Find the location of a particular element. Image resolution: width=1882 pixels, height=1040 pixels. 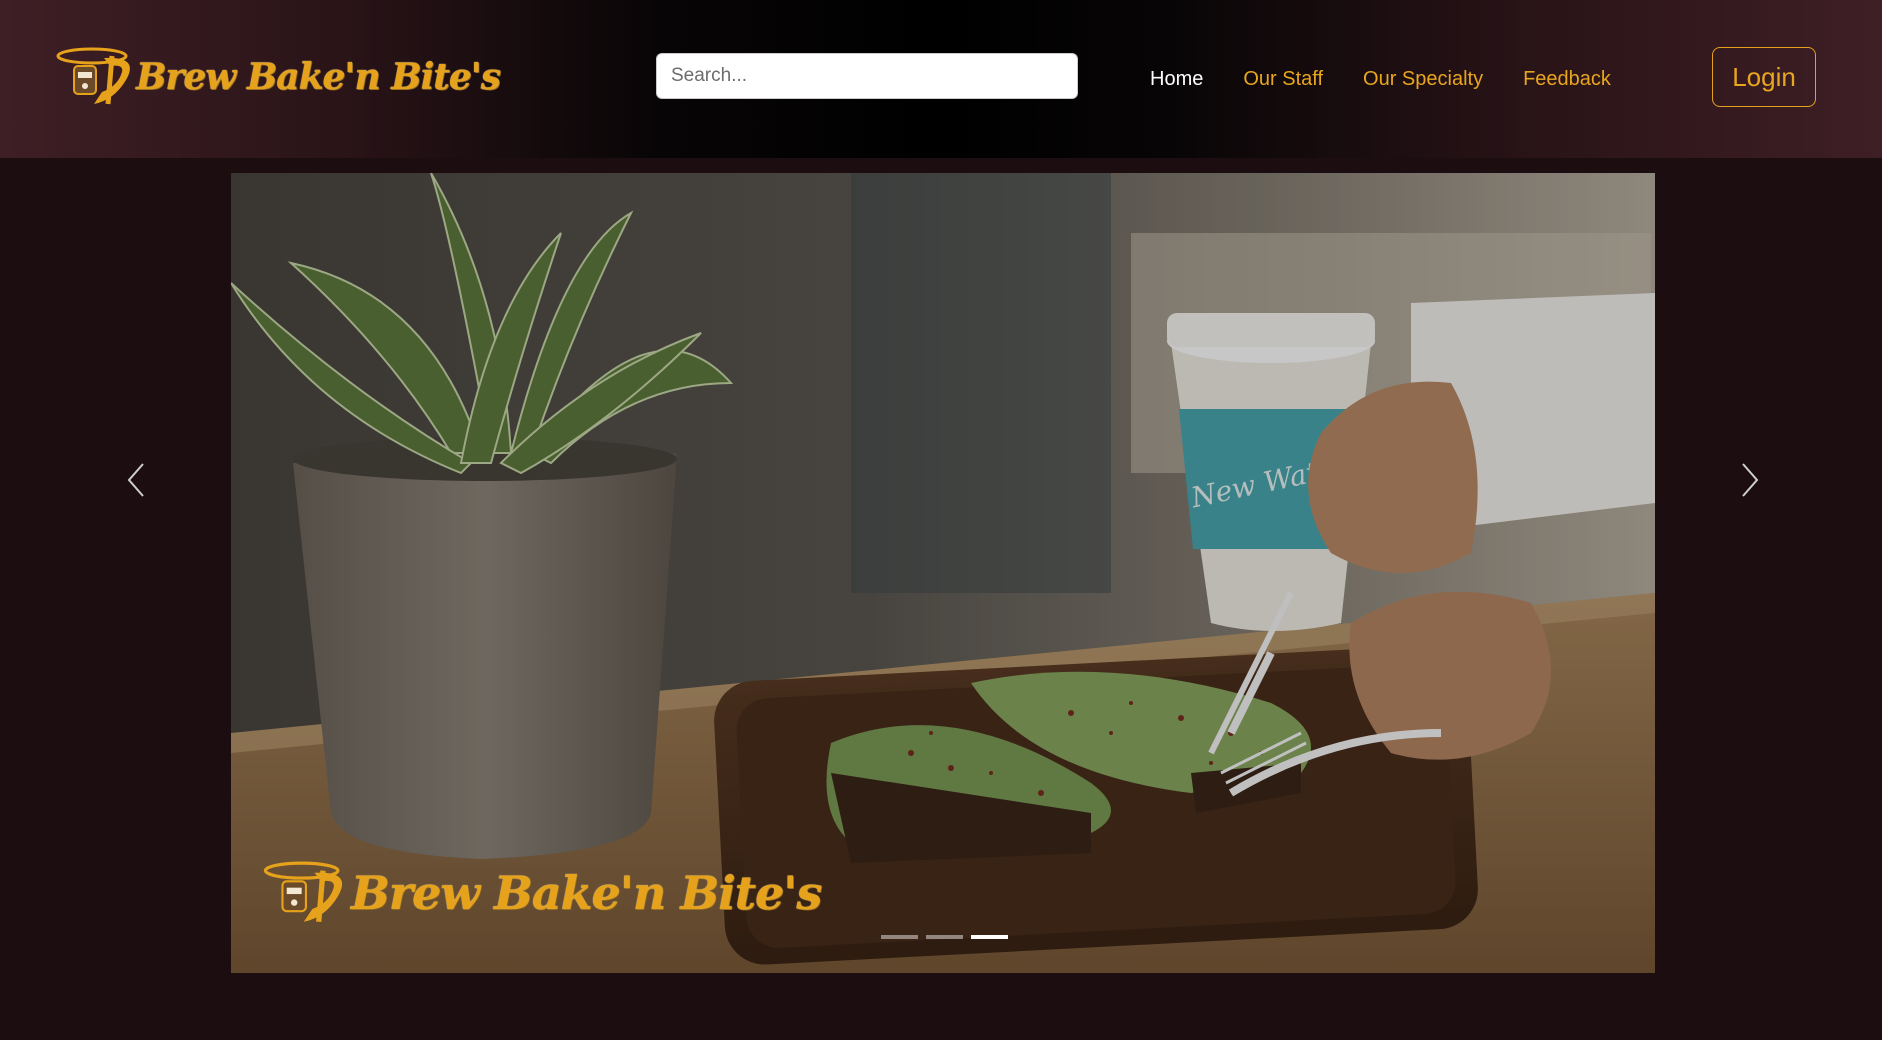

carousel-caption-logo: Brew Bake'n Bite's is located at coordinates (540, 893).